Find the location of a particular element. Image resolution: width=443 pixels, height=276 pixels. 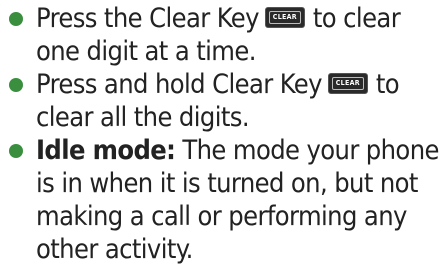

idle-mode-term: Idle mode: is located at coordinates (106, 150).